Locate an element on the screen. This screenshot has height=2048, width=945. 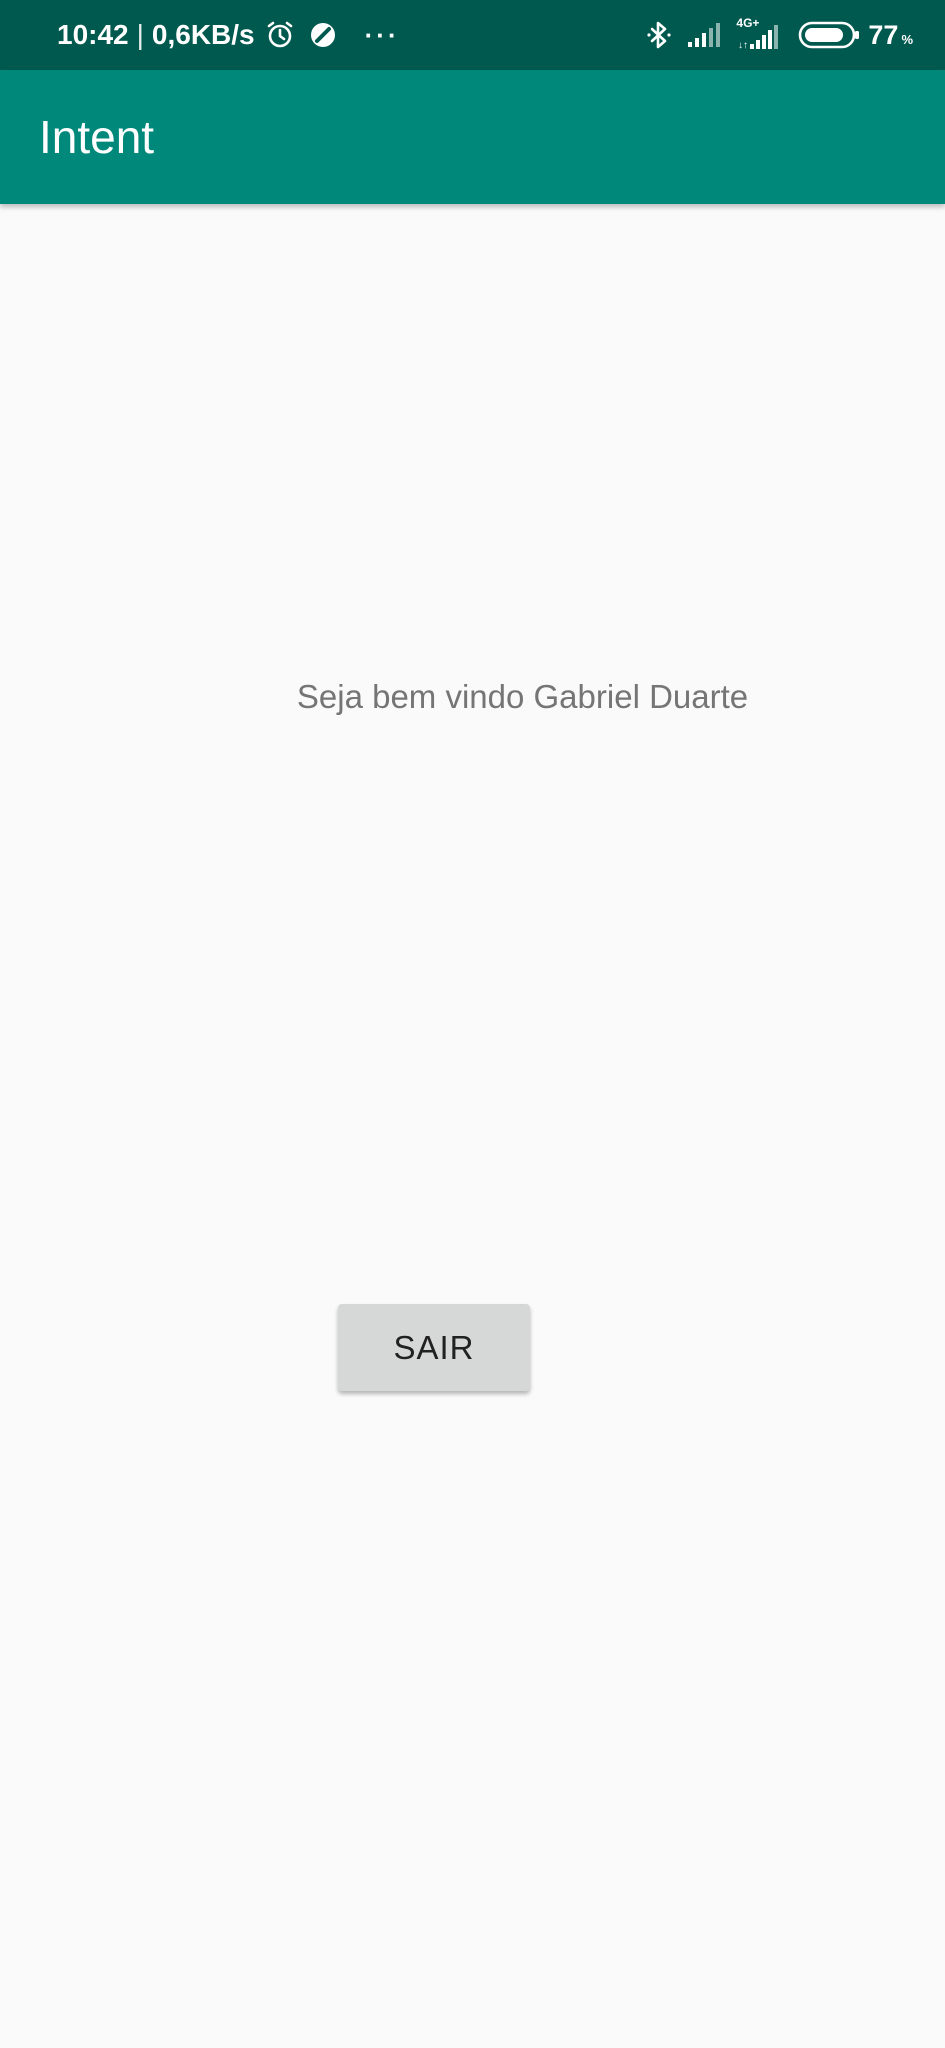
battery-icon is located at coordinates (829, 35).